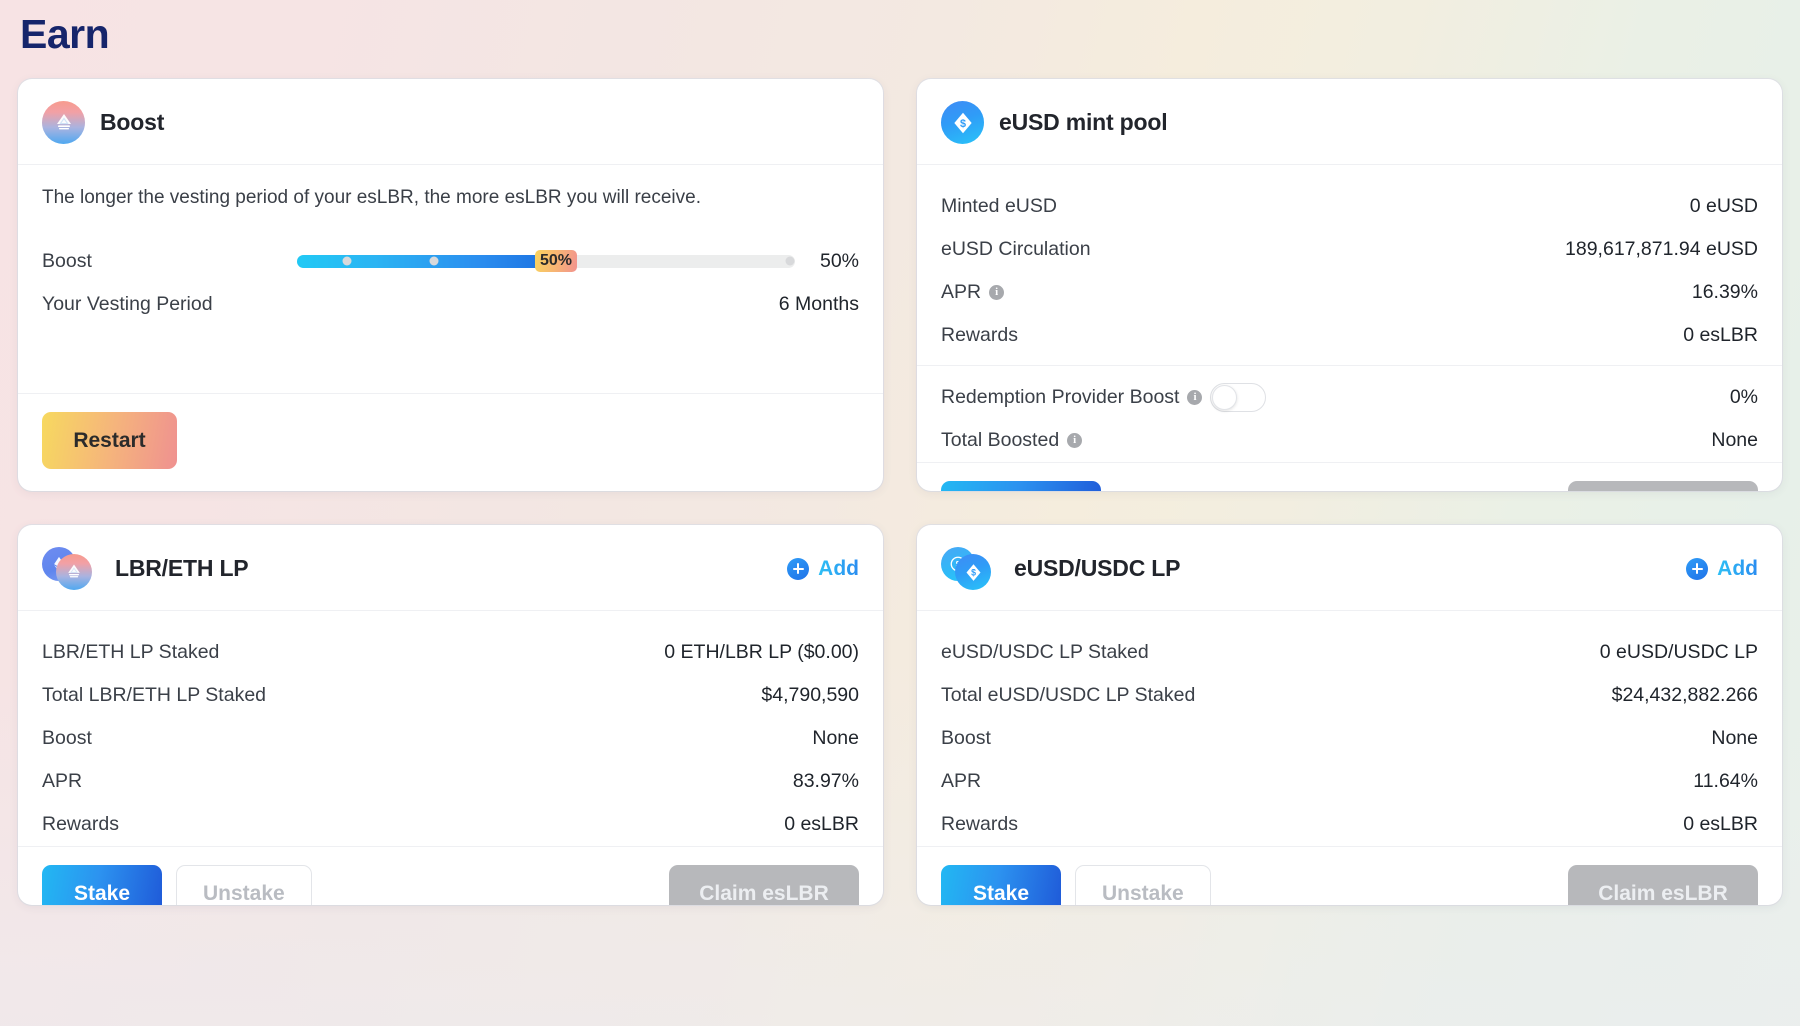  I want to click on slider-thumb: 50%, so click(555, 261).